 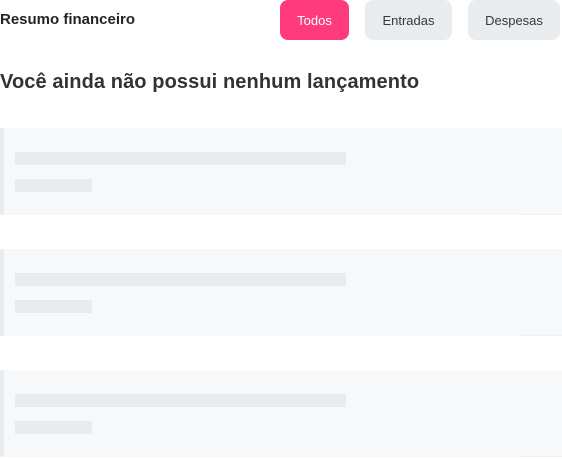 What do you see at coordinates (210, 82) in the screenshot?
I see `empty-state-message: Você ainda não possui nenhum lançamento` at bounding box center [210, 82].